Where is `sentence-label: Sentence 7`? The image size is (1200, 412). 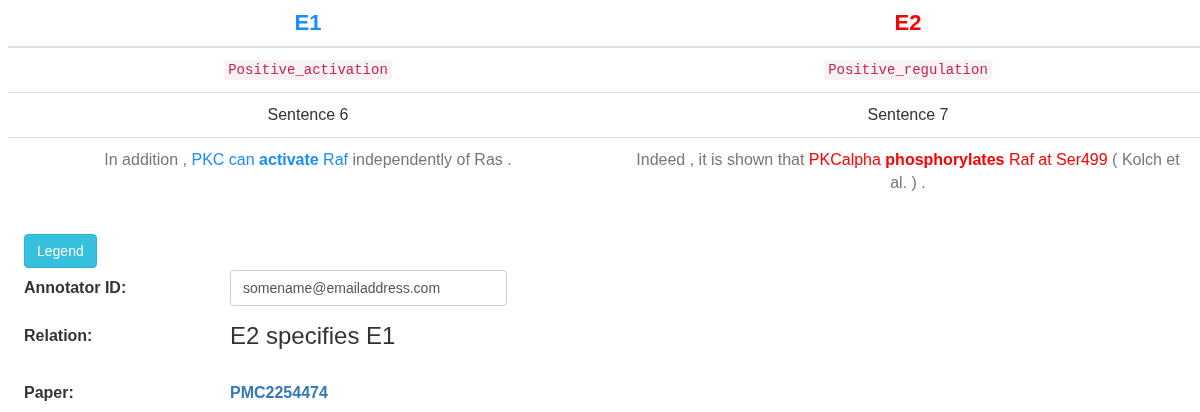
sentence-label: Sentence 7 is located at coordinates (908, 115).